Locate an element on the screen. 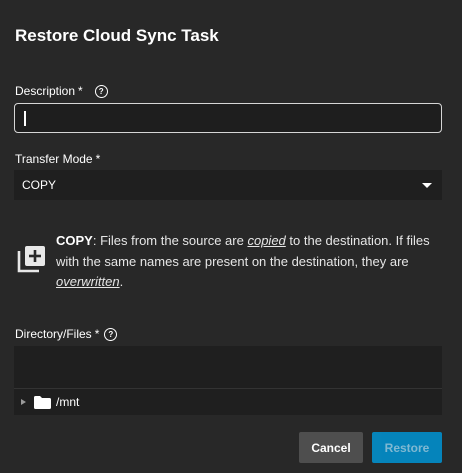 Image resolution: width=462 pixels, height=473 pixels. folder-icon is located at coordinates (42, 402).